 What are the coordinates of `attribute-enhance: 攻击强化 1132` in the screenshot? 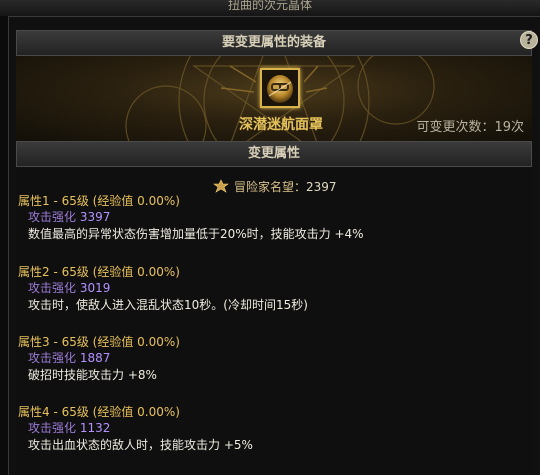 It's located at (268, 428).